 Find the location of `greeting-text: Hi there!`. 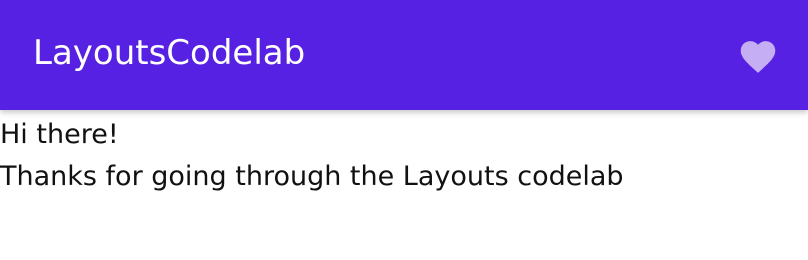

greeting-text: Hi there! is located at coordinates (59, 134).